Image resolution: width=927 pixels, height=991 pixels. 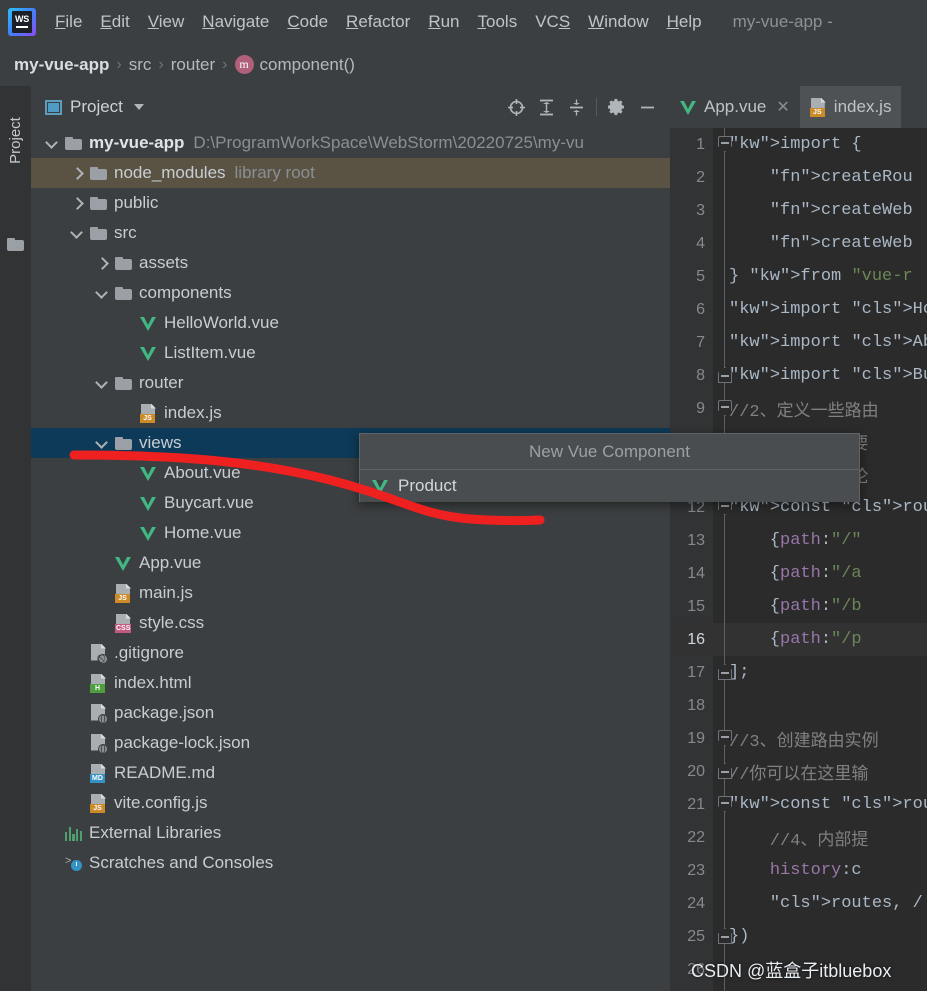 I want to click on tree-row: JS main.js, so click(x=350, y=593).